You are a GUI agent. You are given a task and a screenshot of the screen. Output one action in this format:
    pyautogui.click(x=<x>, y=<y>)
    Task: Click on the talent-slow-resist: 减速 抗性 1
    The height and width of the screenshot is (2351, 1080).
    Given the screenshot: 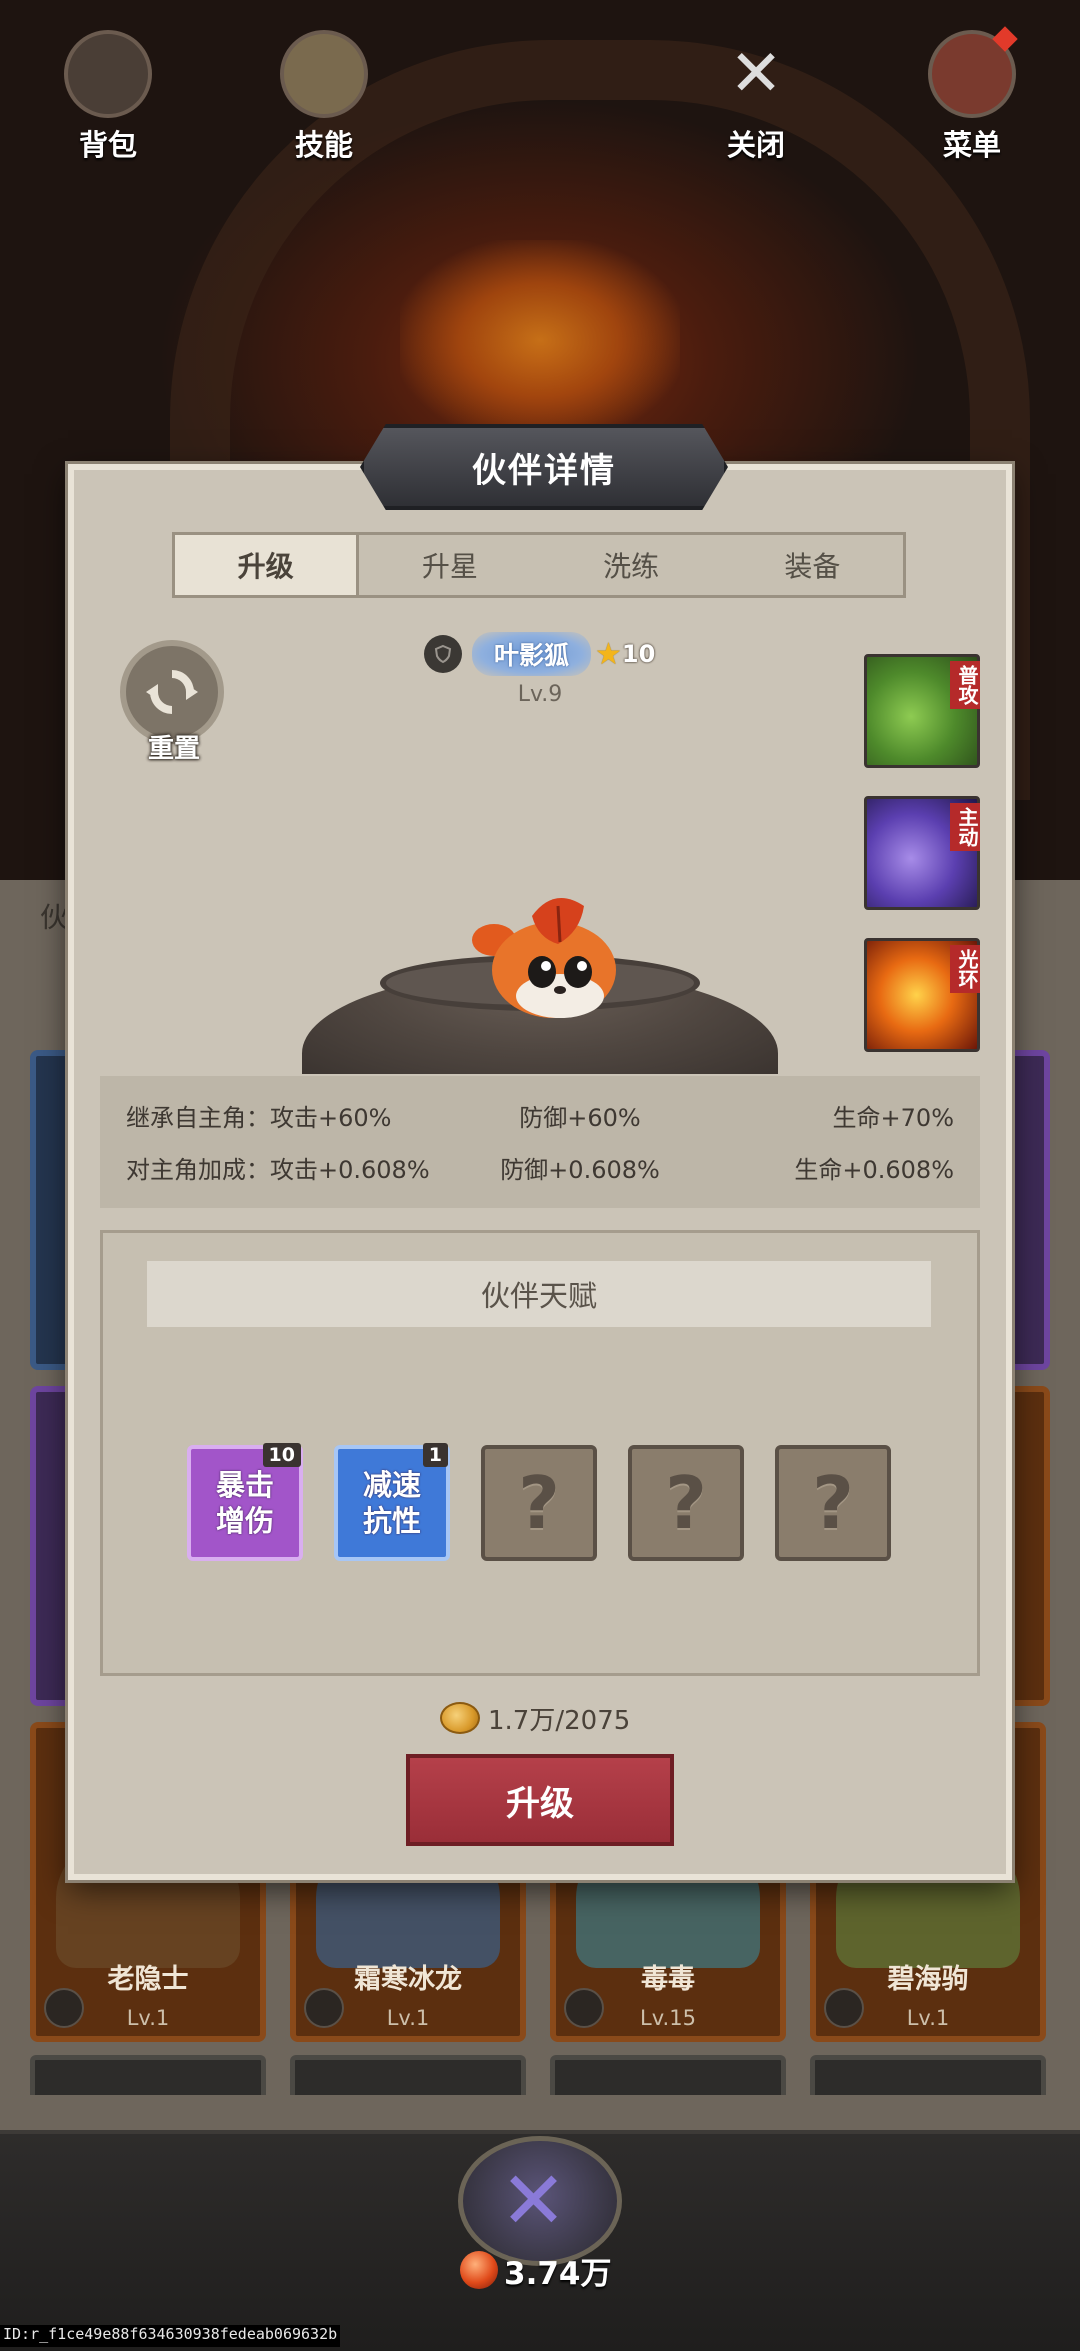 What is the action you would take?
    pyautogui.click(x=392, y=1502)
    